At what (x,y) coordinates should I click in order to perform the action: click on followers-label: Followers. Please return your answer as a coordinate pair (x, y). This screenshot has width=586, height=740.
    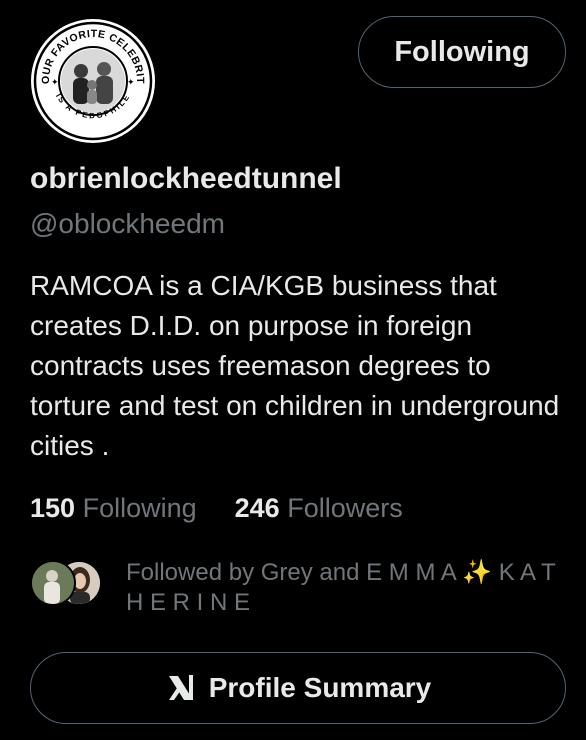
    Looking at the image, I should click on (345, 508).